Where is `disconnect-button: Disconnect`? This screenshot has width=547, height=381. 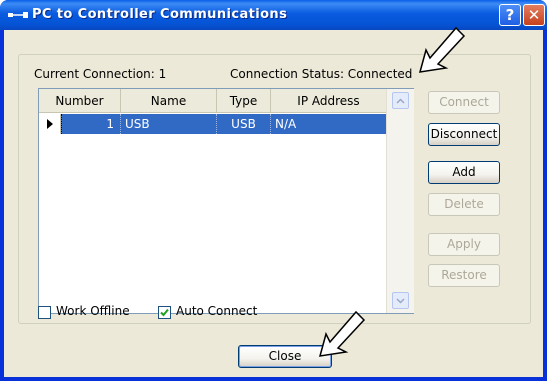
disconnect-button: Disconnect is located at coordinates (464, 134).